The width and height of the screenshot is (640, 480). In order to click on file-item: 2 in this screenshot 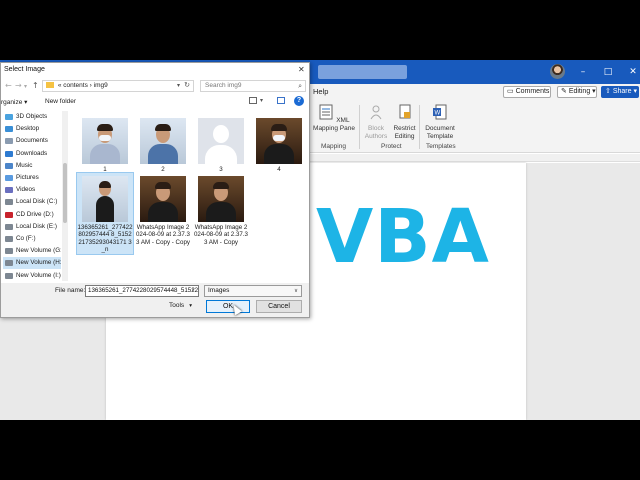, I will do `click(163, 144)`.